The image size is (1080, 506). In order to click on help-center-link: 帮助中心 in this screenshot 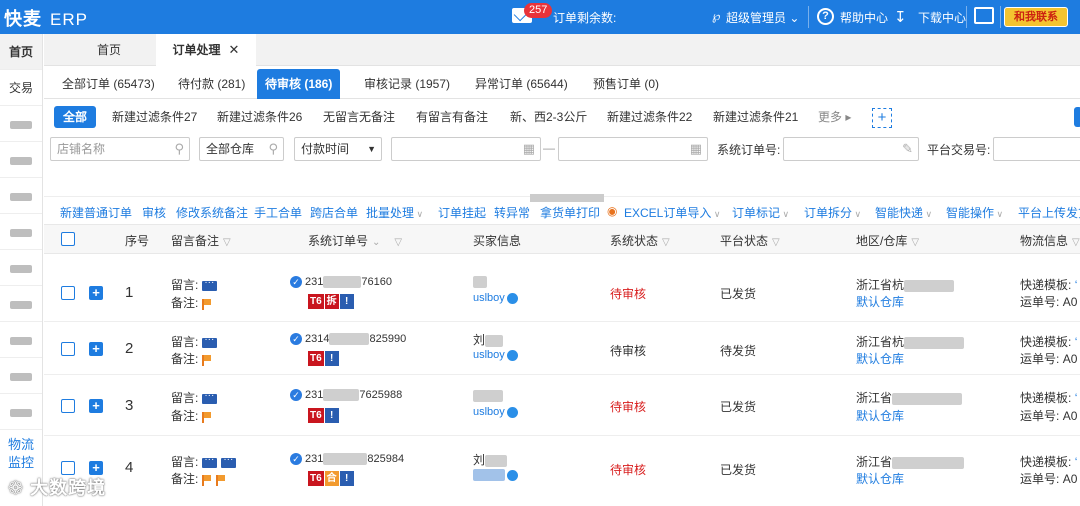, I will do `click(864, 17)`.